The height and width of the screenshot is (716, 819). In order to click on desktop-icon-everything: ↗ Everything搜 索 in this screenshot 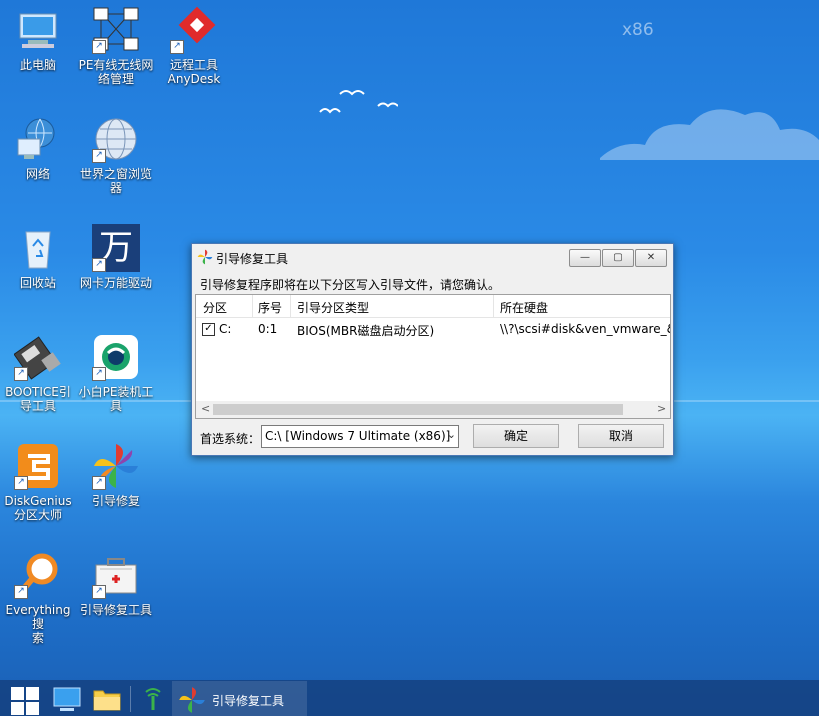, I will do `click(38, 598)`.